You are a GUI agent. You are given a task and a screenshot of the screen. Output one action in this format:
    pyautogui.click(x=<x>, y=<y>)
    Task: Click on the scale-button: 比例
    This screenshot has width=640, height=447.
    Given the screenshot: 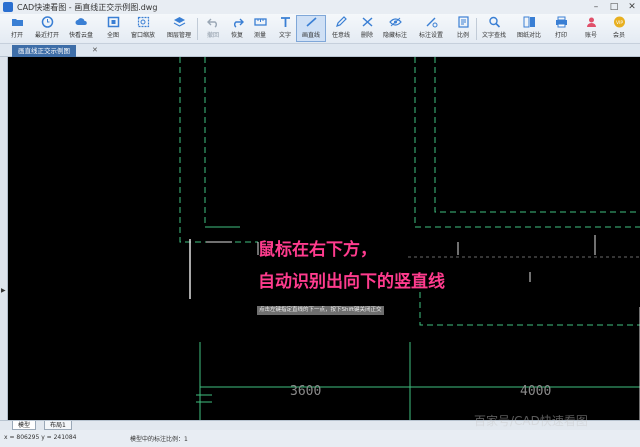 What is the action you would take?
    pyautogui.click(x=463, y=27)
    